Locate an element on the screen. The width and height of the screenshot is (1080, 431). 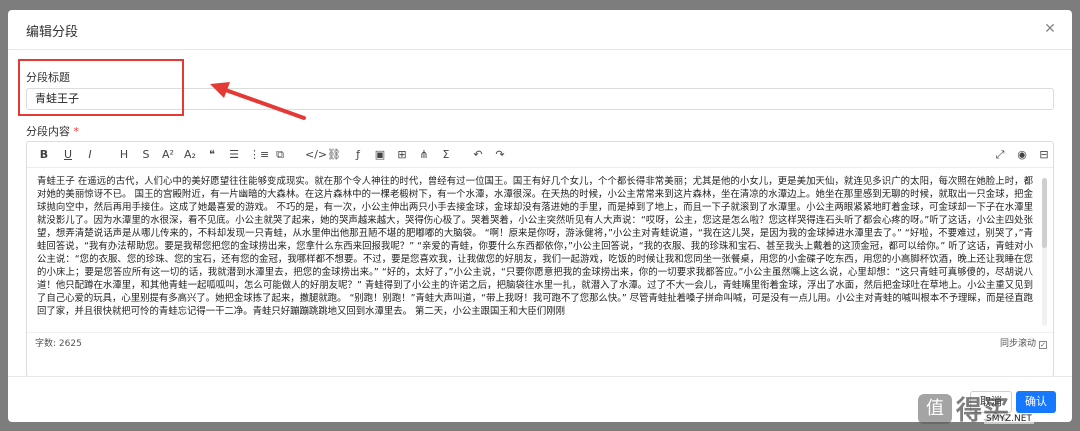
ordered-list-icon: ⋮≡ is located at coordinates (259, 155).